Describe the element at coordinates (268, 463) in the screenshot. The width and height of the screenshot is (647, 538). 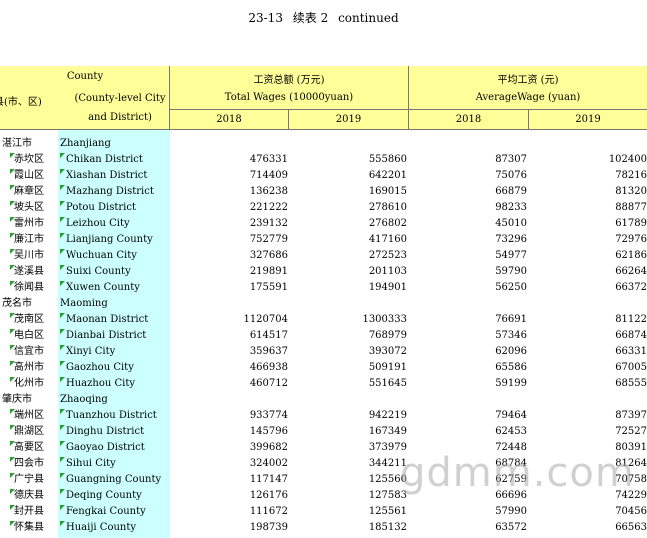
I see `total-wages-2018-cell: 324002` at that location.